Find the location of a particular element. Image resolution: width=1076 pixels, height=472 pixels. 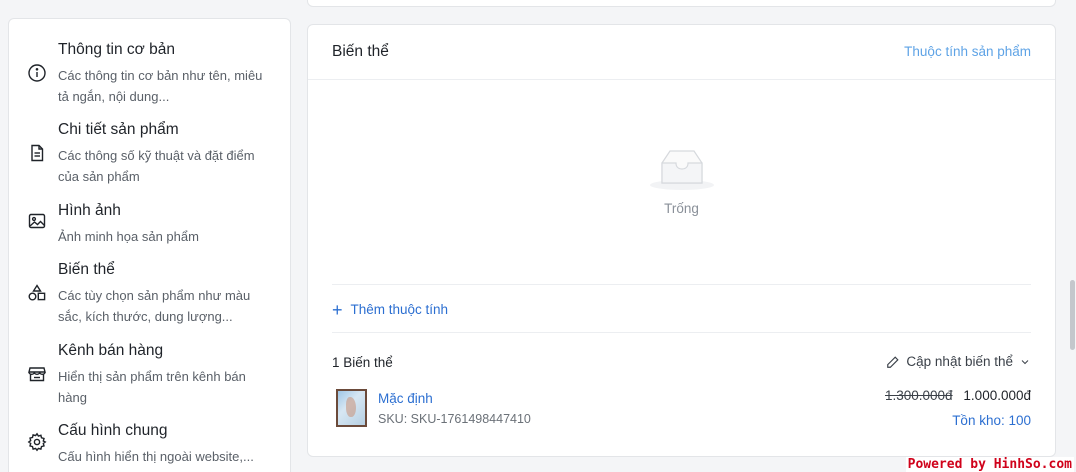

variant-old-price: 1.300.000đ is located at coordinates (919, 395).